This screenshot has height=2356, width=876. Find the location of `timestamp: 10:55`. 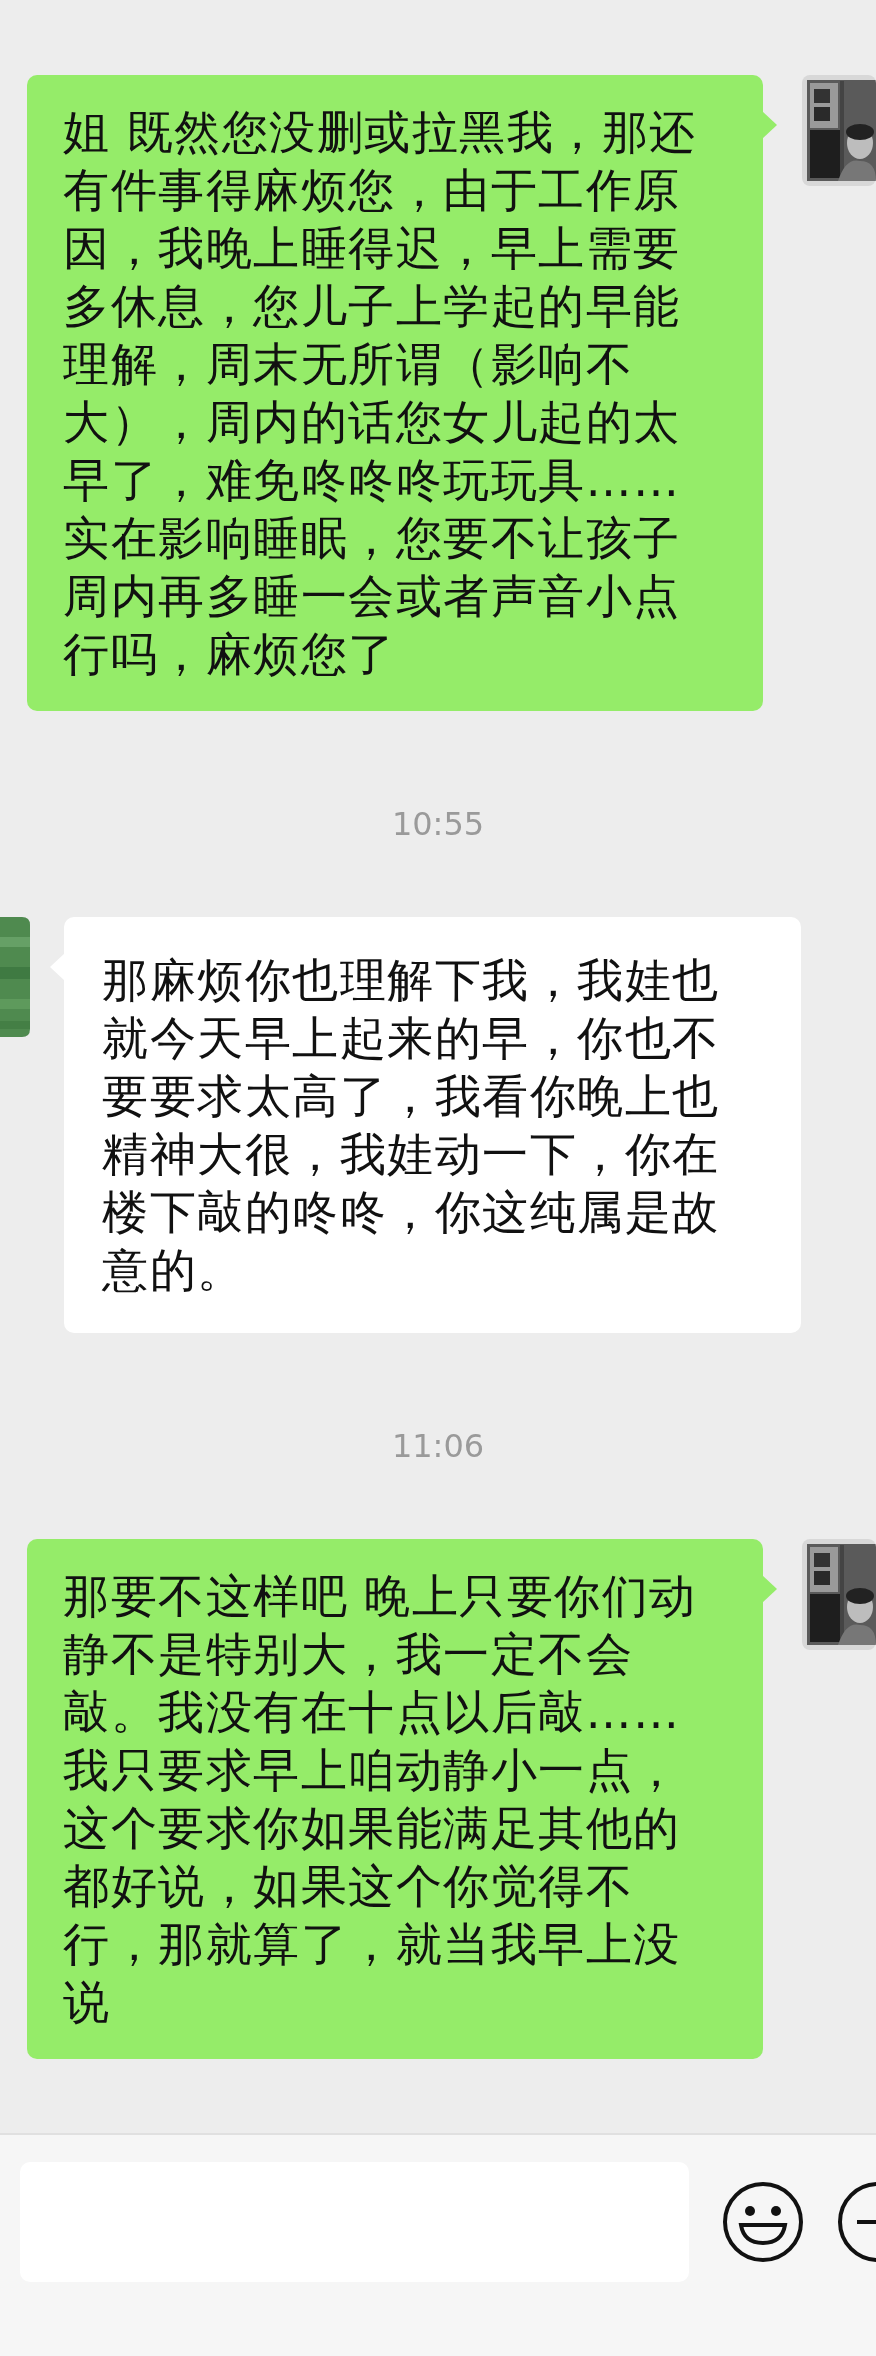

timestamp: 10:55 is located at coordinates (438, 824).